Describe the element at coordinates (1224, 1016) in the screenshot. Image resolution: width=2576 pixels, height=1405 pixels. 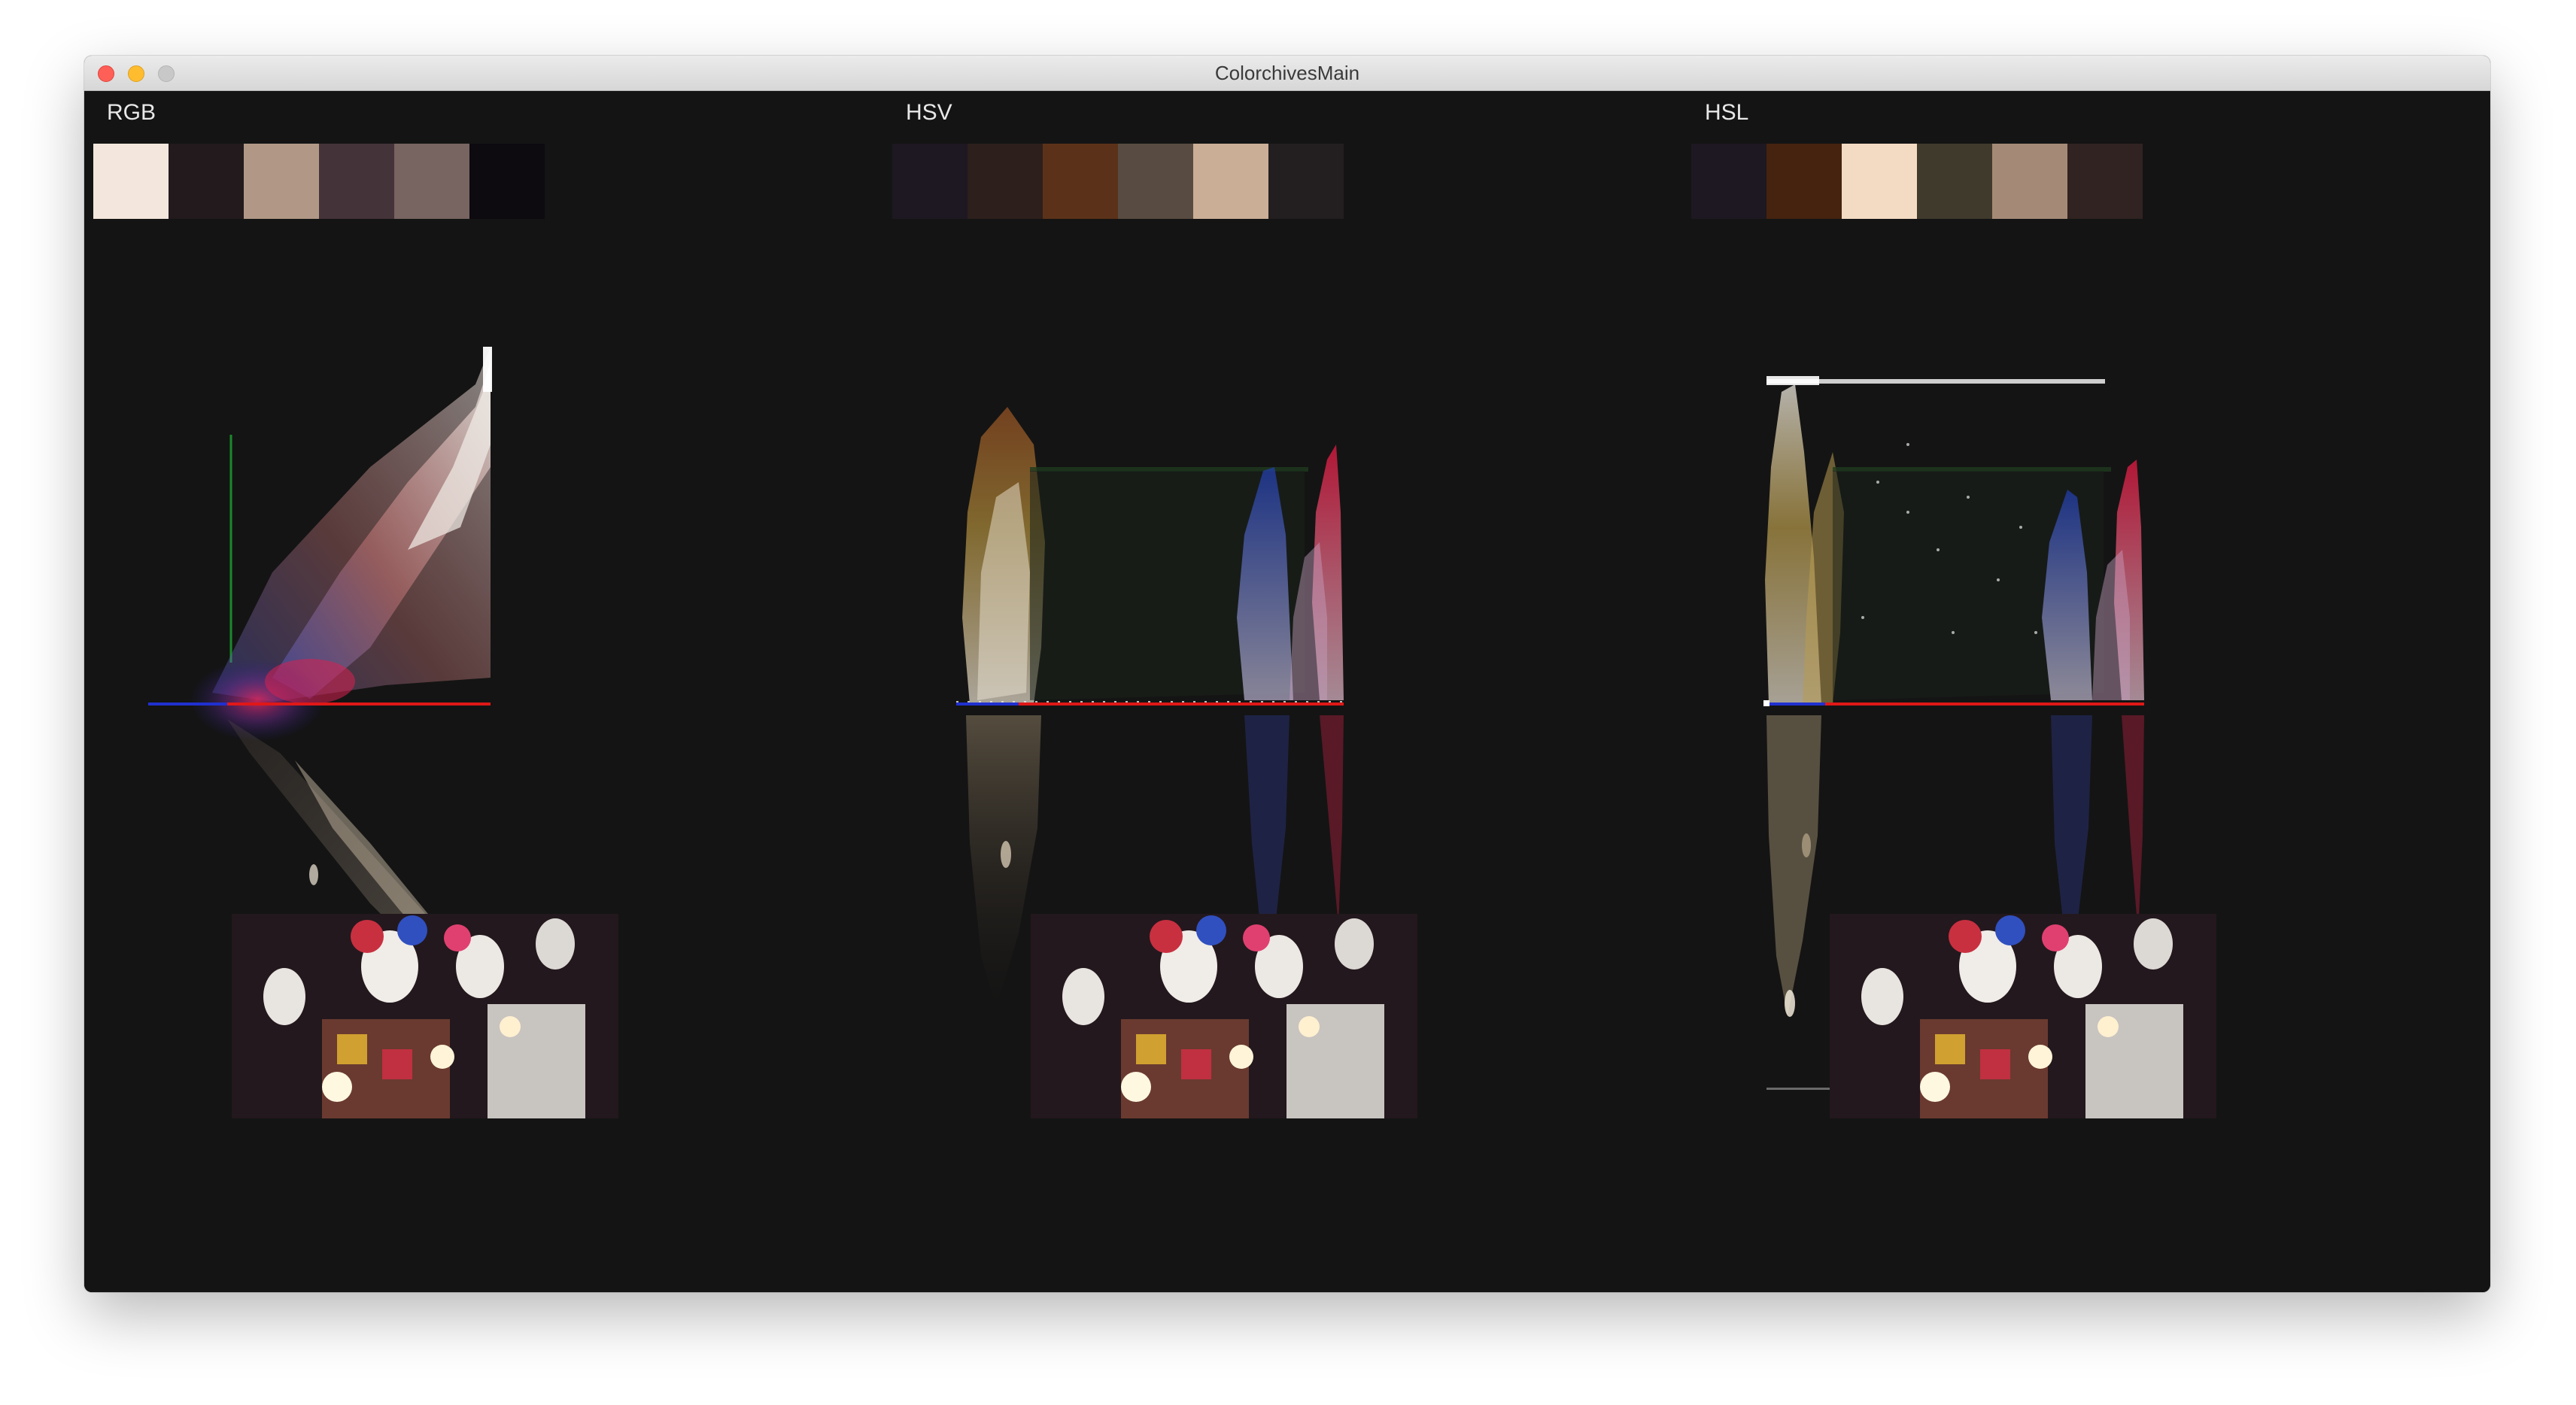
I see `source-photo-hsv` at that location.